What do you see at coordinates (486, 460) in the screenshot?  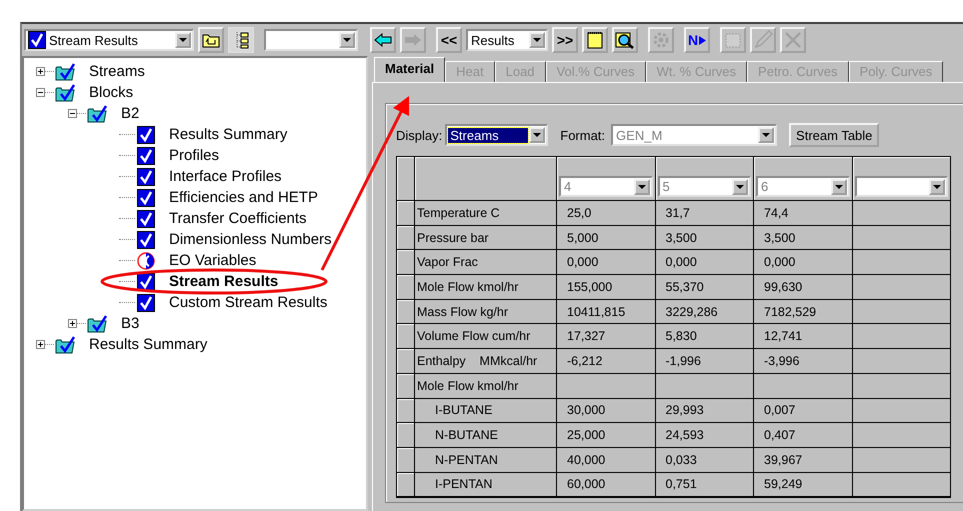 I see `table-cell: N-PENTAN` at bounding box center [486, 460].